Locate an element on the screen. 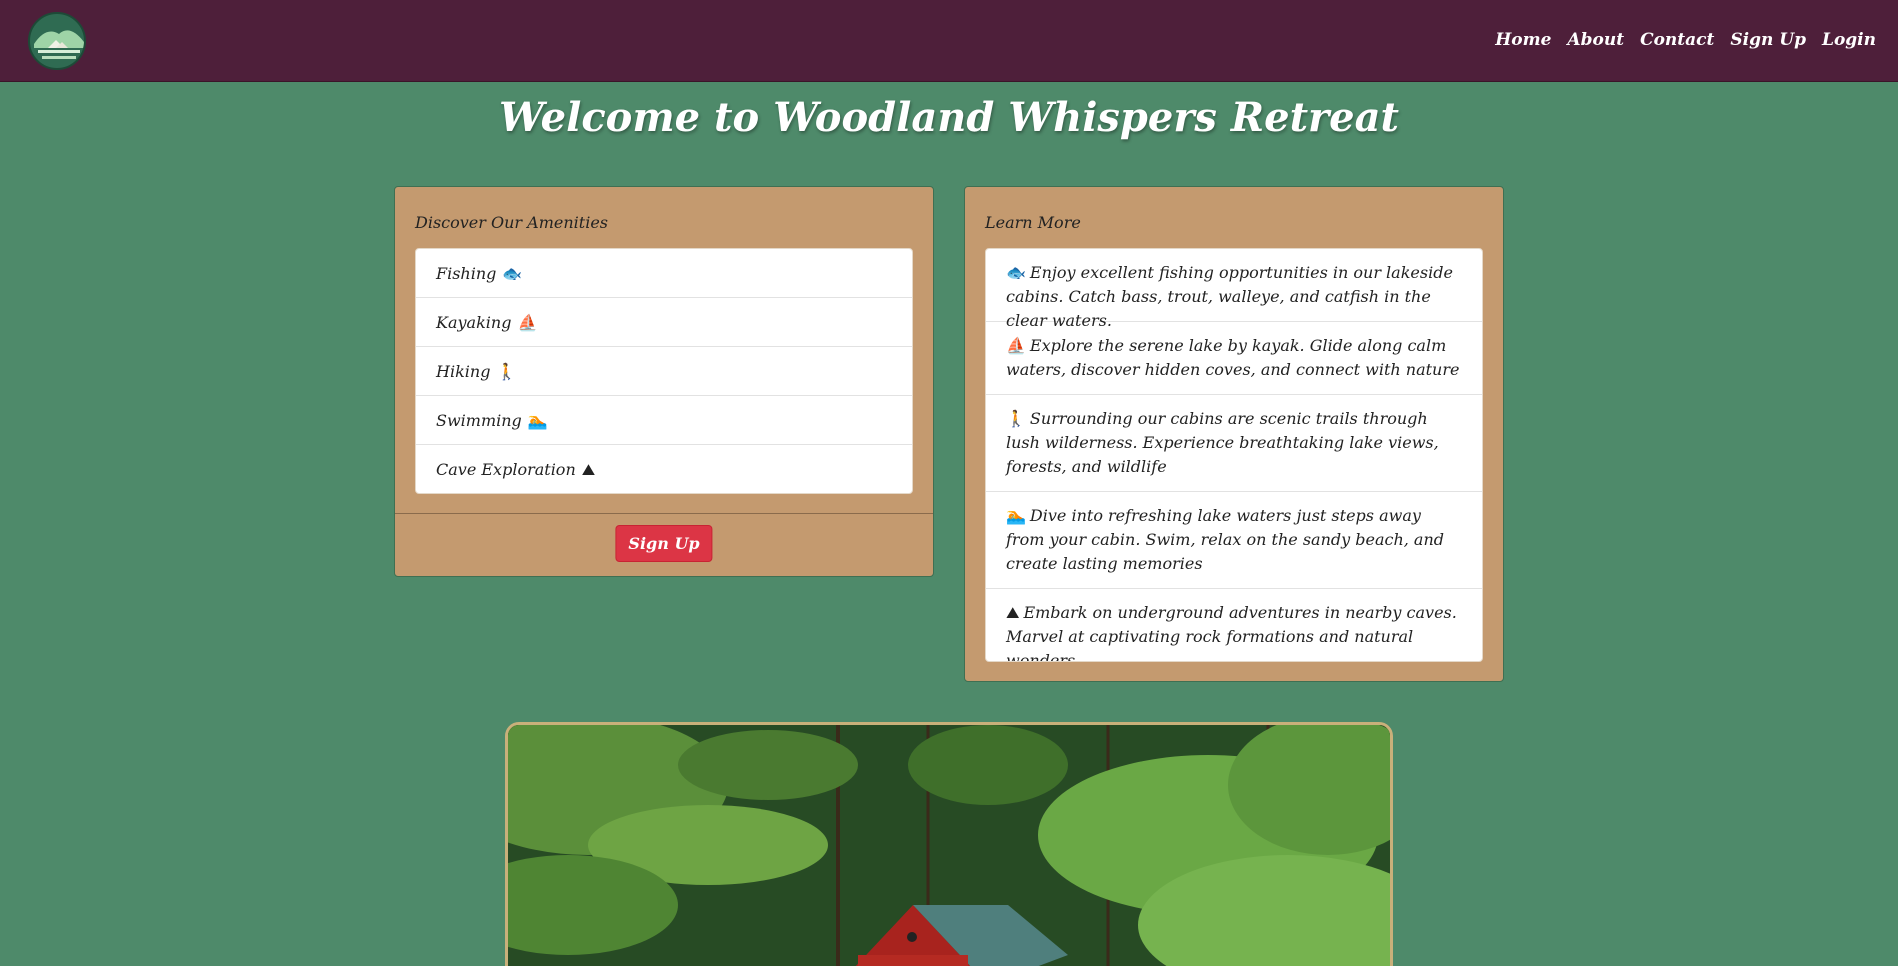 This screenshot has width=1898, height=966. nav-signup-link: Sign Up is located at coordinates (1768, 40).